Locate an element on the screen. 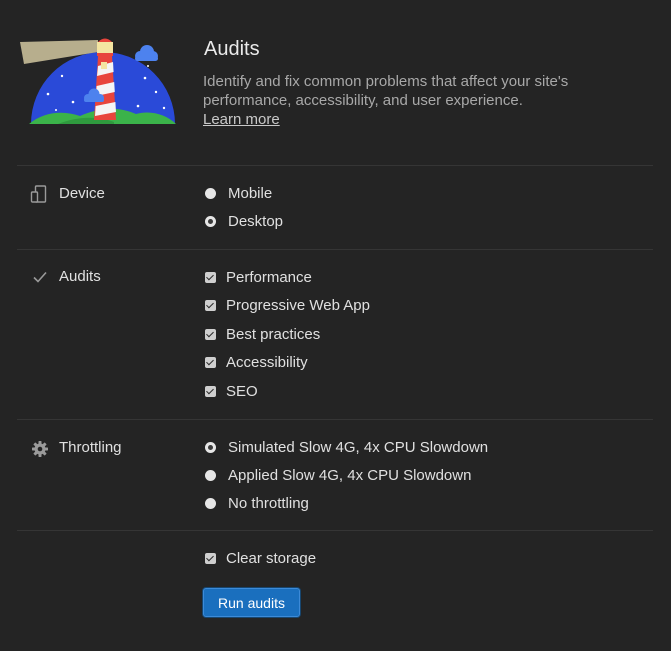 The height and width of the screenshot is (651, 671). run-audits-button: Run audits is located at coordinates (251, 602).